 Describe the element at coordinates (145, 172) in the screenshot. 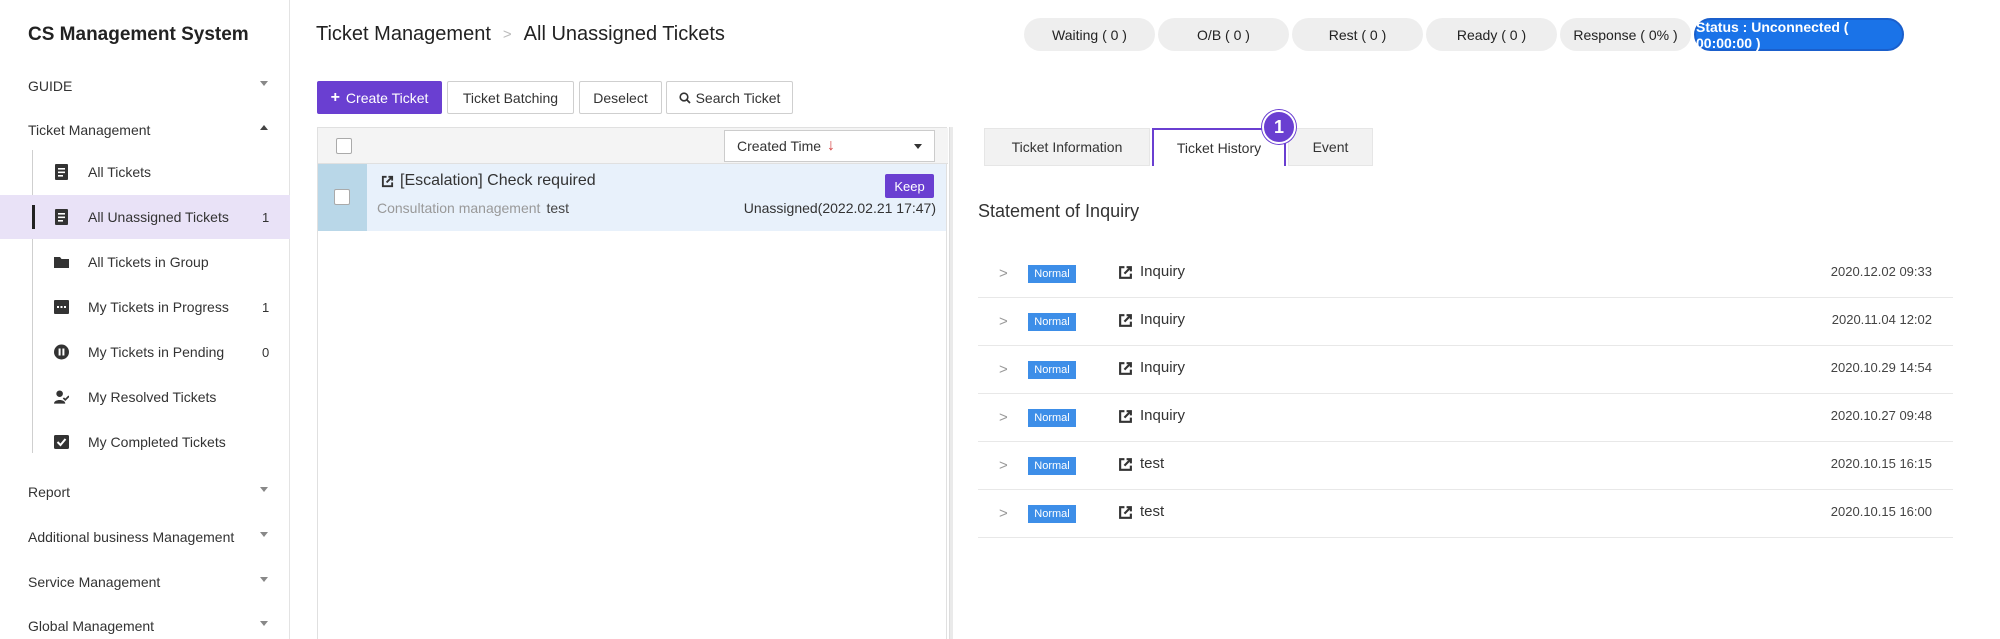

I see `sidebar-item-all-tickets: All Tickets` at that location.